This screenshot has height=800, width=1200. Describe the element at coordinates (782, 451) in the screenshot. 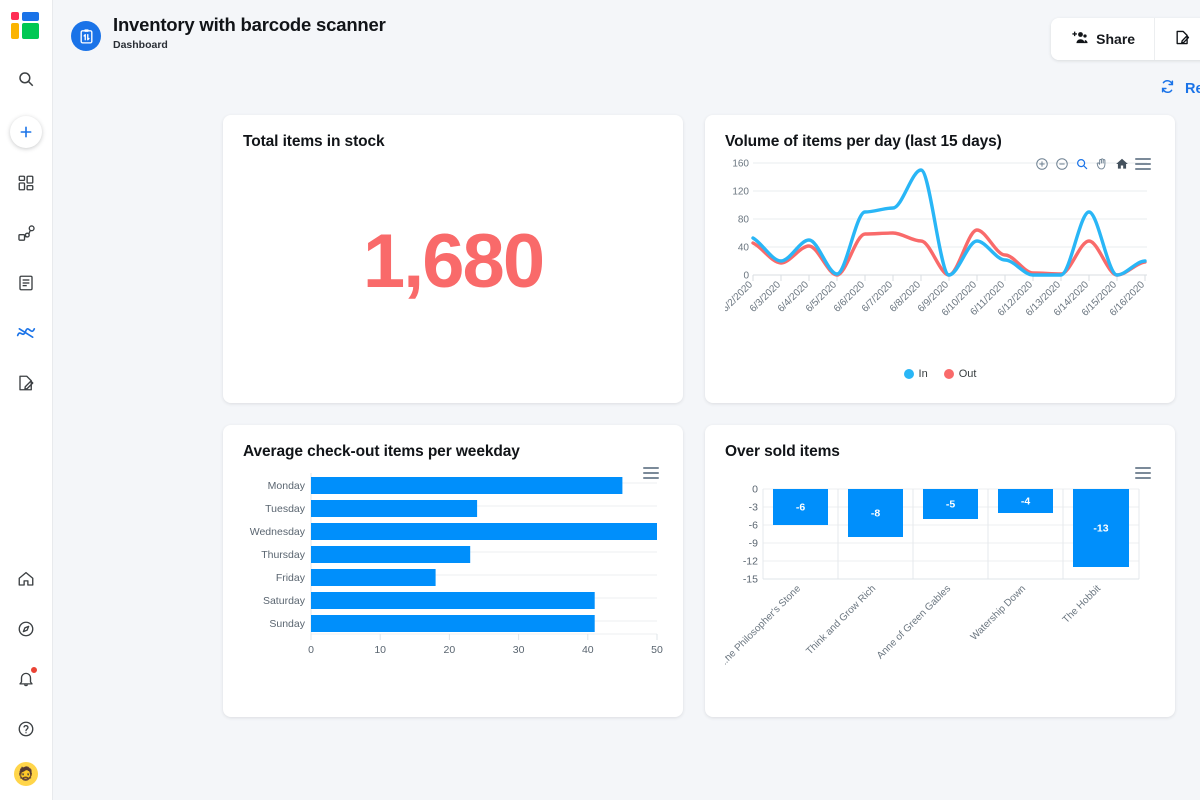

I see `oversold-title: Over sold items` at that location.